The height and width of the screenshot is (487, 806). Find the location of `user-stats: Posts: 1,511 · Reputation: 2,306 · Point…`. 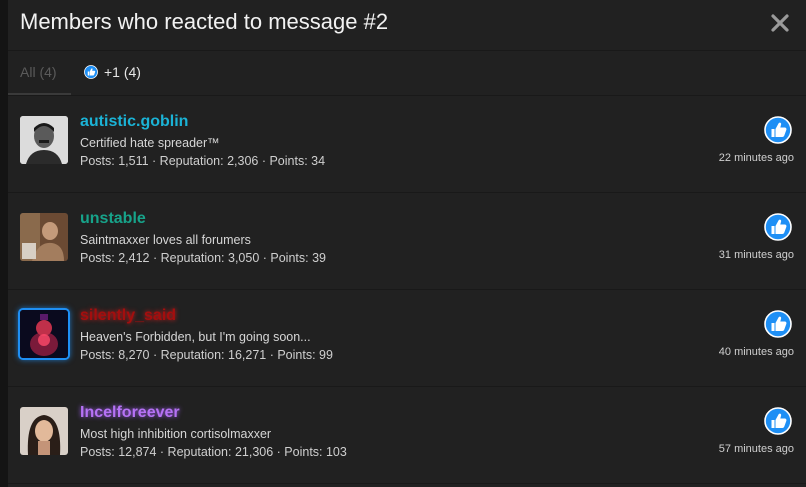

user-stats: Posts: 1,511 · Reputation: 2,306 · Point… is located at coordinates (203, 161).